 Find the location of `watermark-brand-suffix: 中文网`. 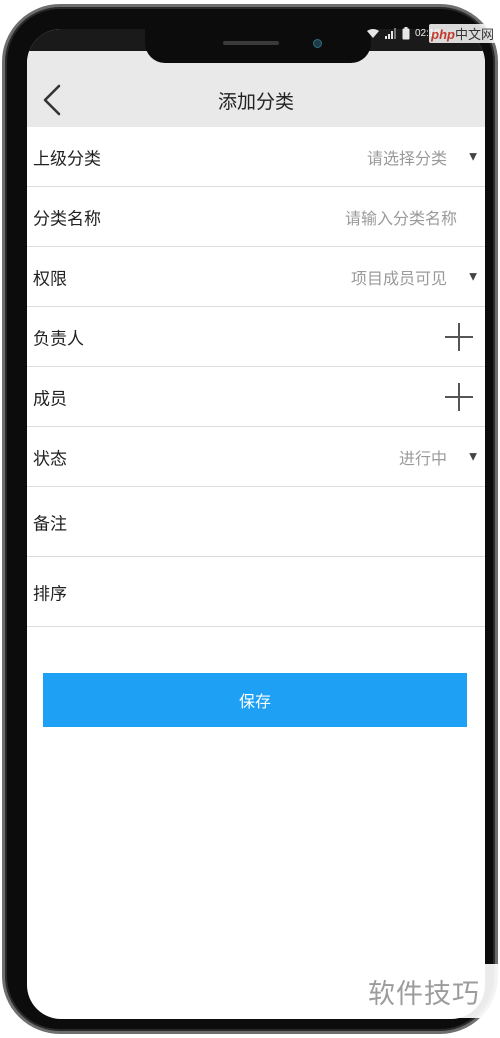

watermark-brand-suffix: 中文网 is located at coordinates (474, 34).